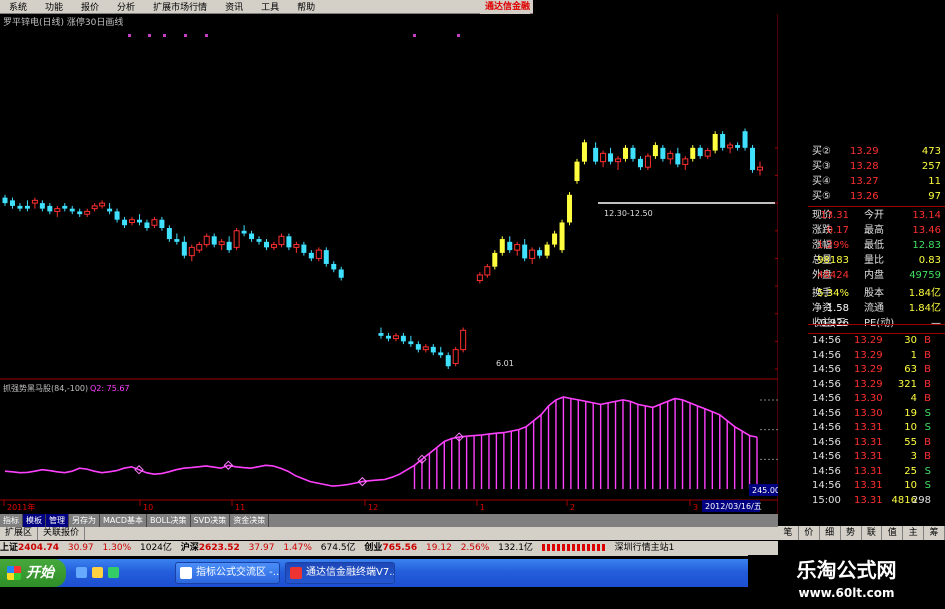 Image resolution: width=945 pixels, height=609 pixels. I want to click on time-axis-label: 12, so click(373, 507).